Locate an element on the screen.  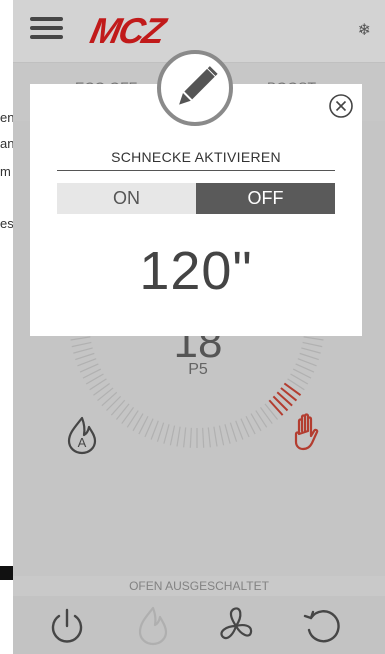
pencil-icon is located at coordinates (198, 85).